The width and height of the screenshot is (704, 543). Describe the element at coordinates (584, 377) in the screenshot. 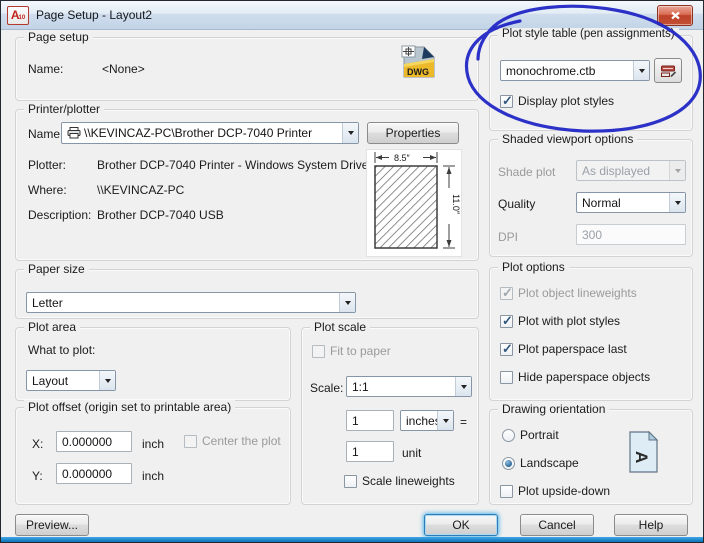

I see `hide-paperspace-objects-label: Hide paperspace objects` at that location.